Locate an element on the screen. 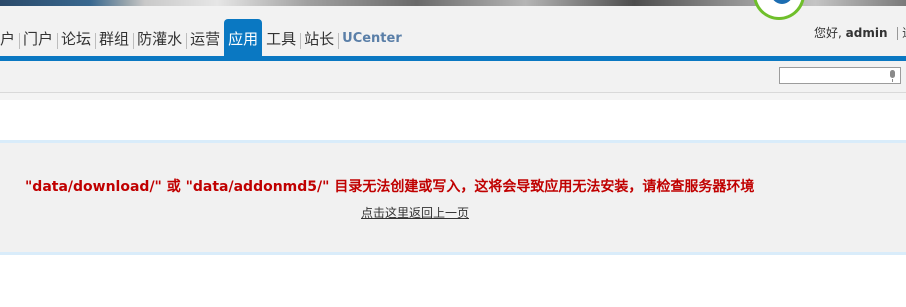 Image resolution: width=906 pixels, height=307 pixels. nav-item-antispam: 防灌水 is located at coordinates (159, 38).